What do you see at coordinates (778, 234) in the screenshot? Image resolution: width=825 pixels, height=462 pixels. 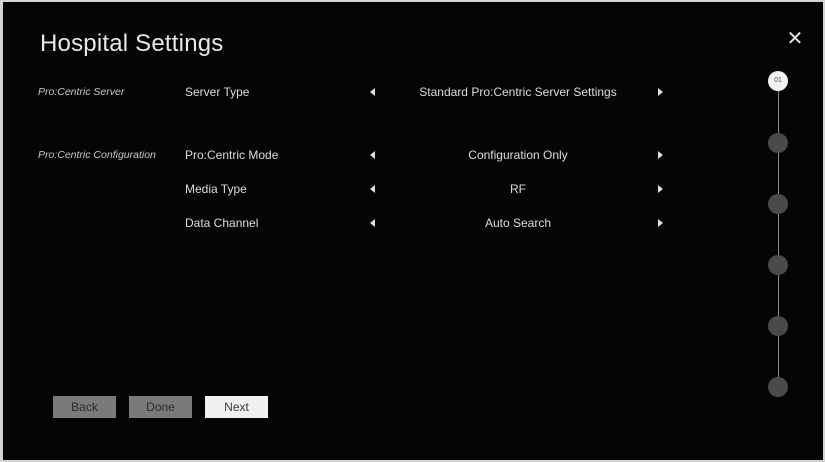 I see `step-progress-rail` at bounding box center [778, 234].